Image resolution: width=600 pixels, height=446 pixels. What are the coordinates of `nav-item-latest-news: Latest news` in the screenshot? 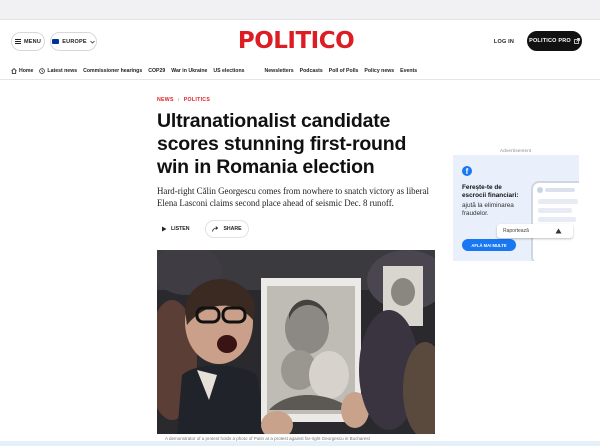 It's located at (58, 71).